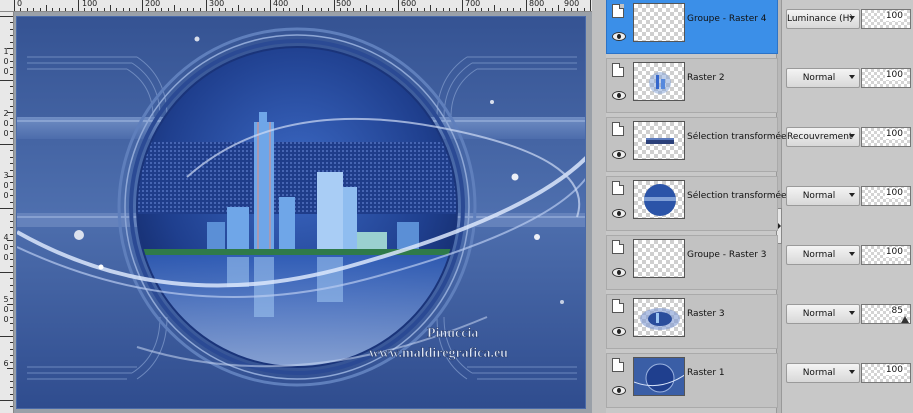 This screenshot has height=413, width=913. I want to click on blend-mode-label: Recouvrement, so click(820, 137).